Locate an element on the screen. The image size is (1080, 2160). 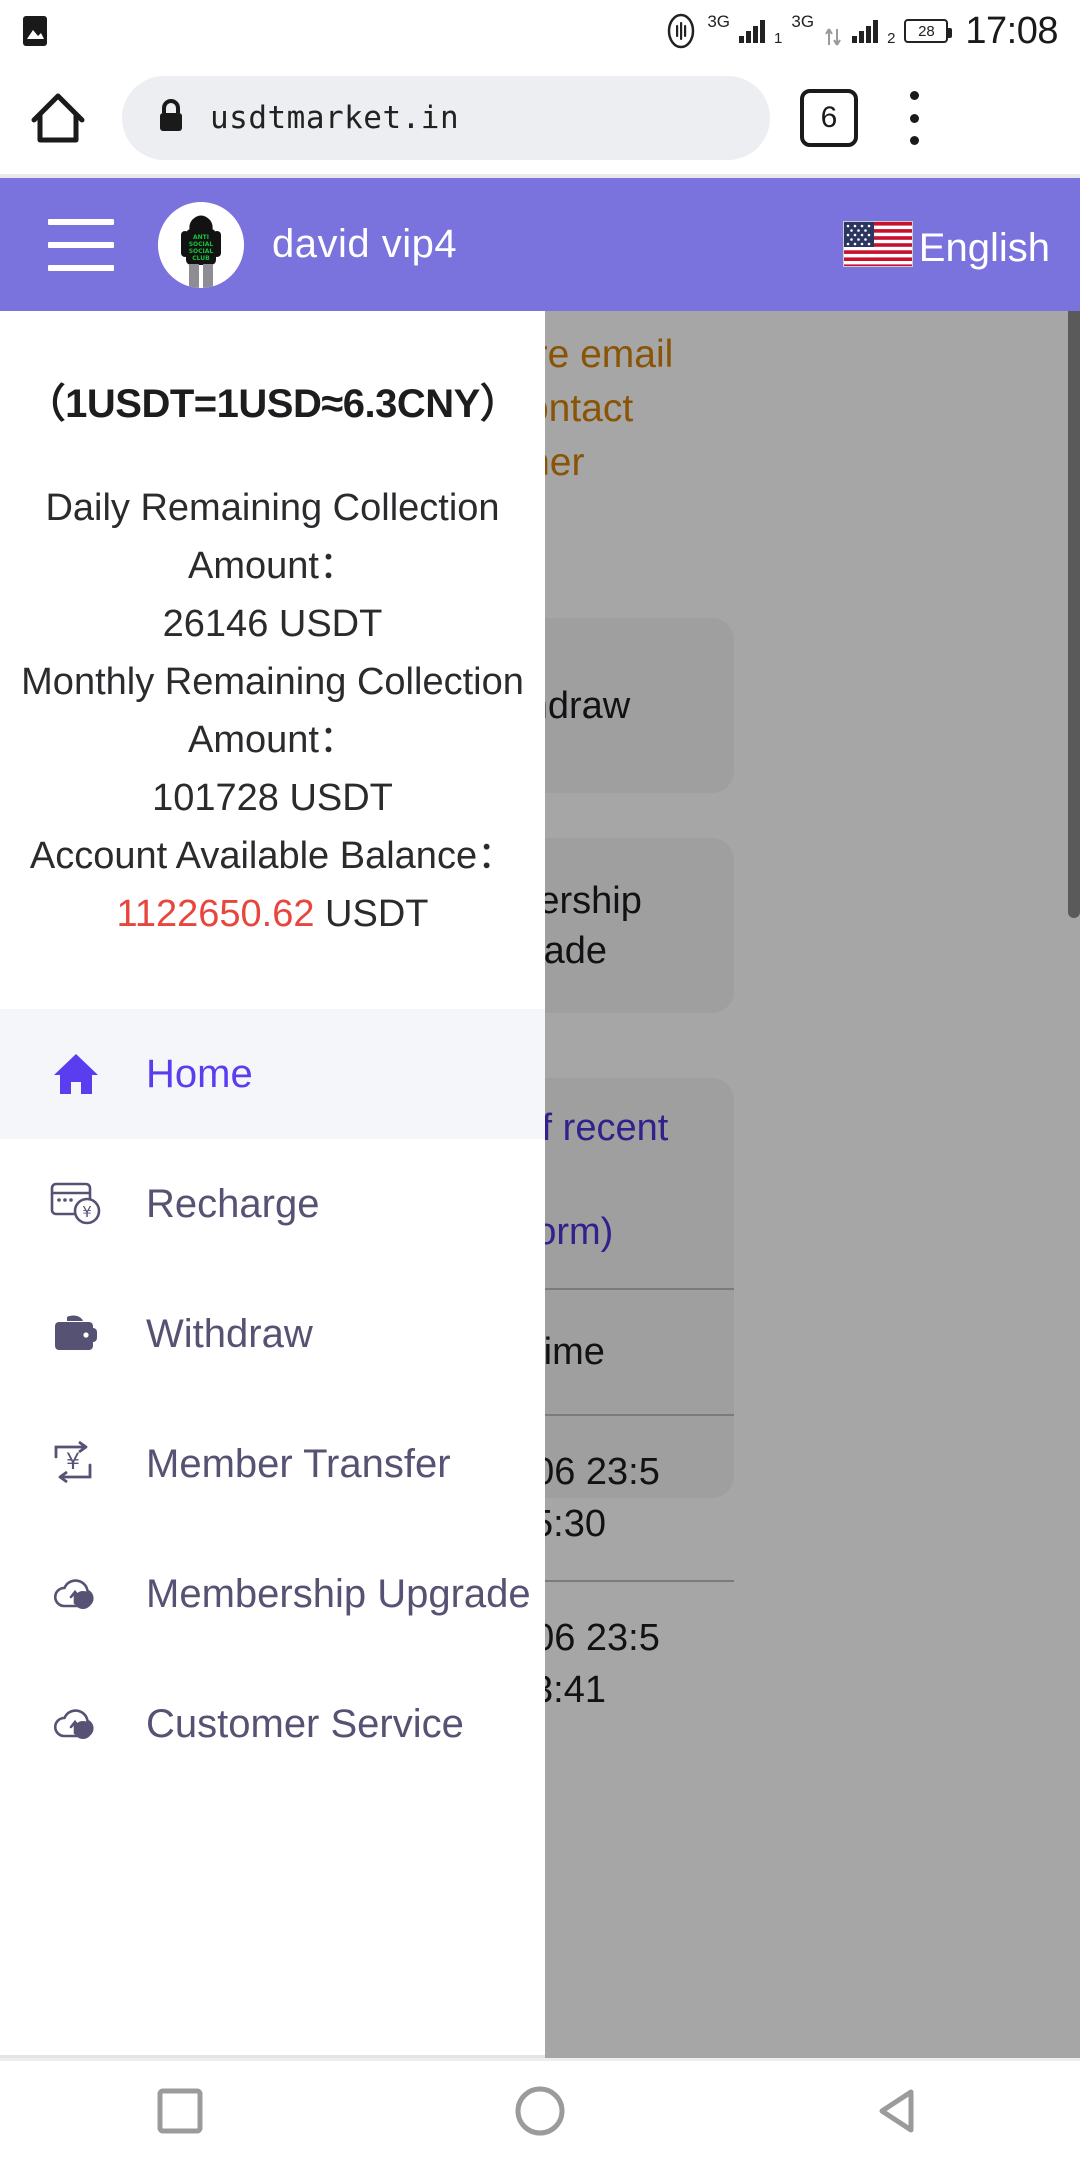
language-selector: English is located at coordinates (946, 245).